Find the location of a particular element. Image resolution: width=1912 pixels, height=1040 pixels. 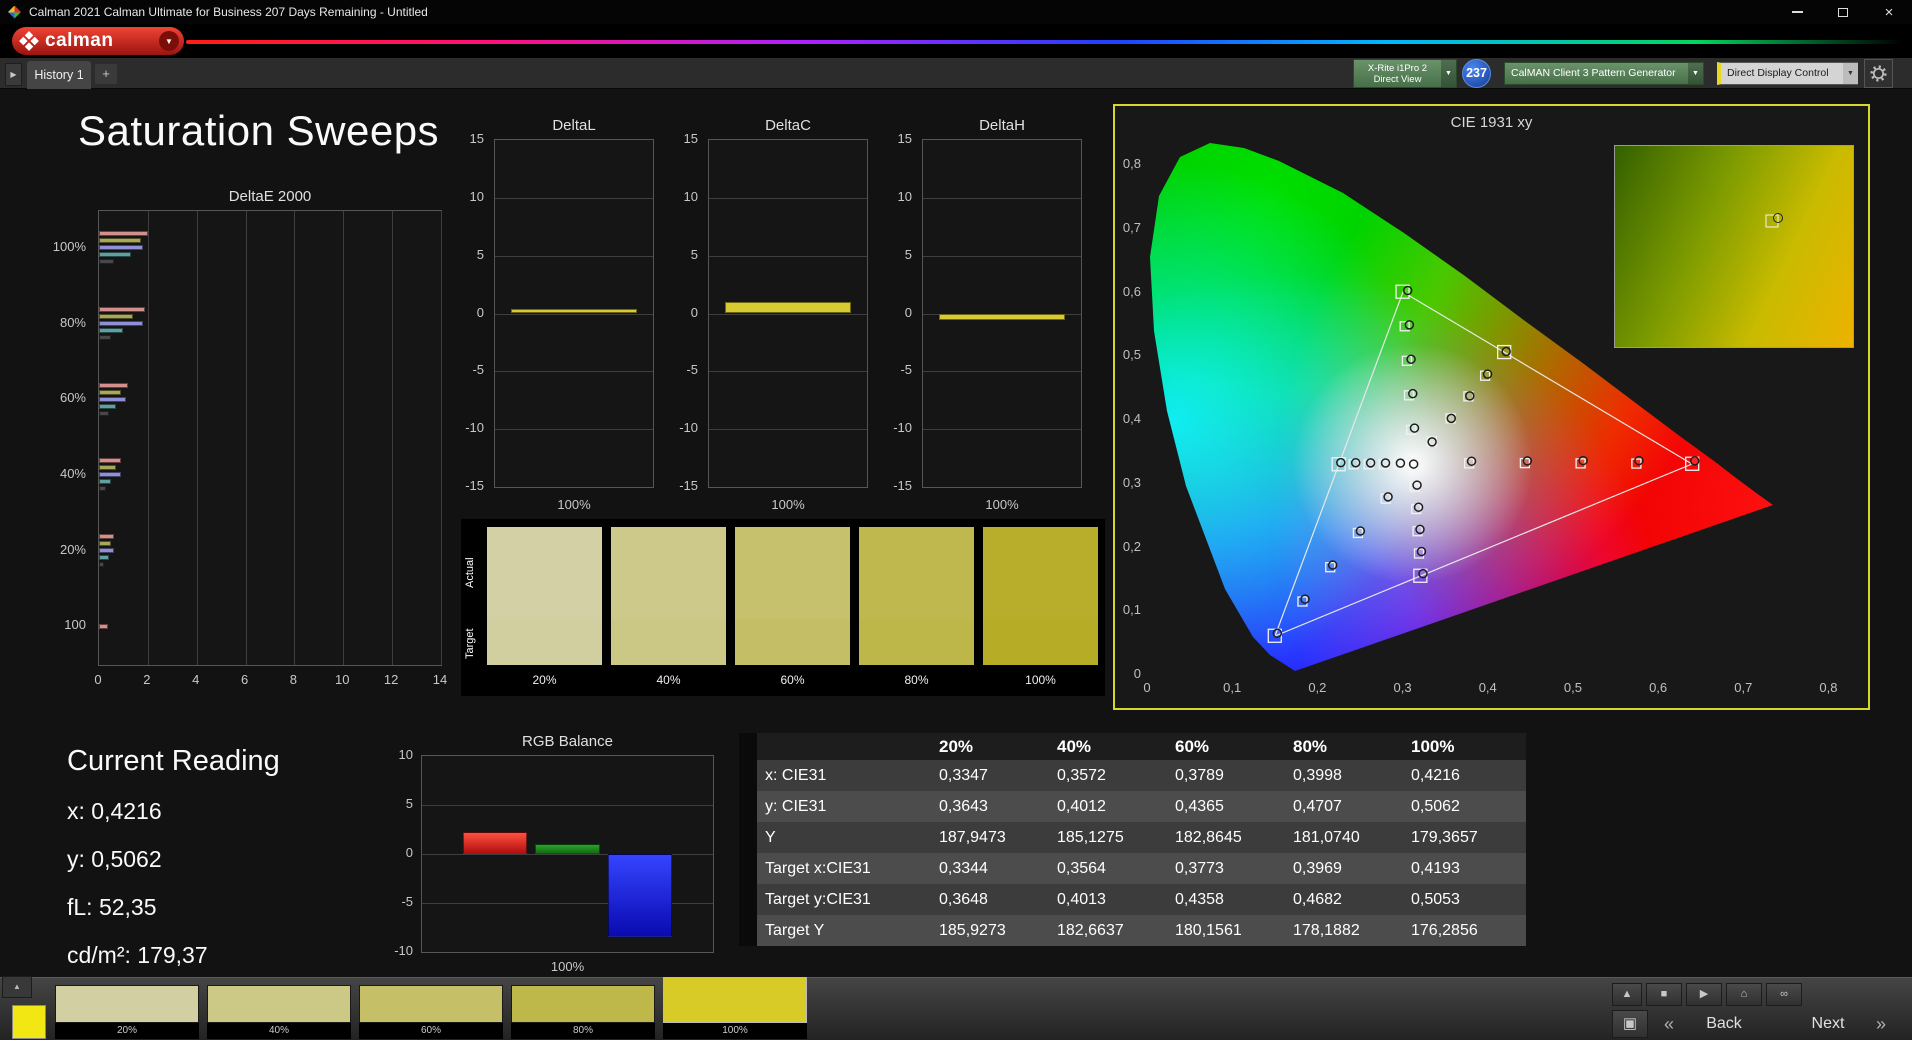

pattern-window-button: ▣ is located at coordinates (1630, 1024).